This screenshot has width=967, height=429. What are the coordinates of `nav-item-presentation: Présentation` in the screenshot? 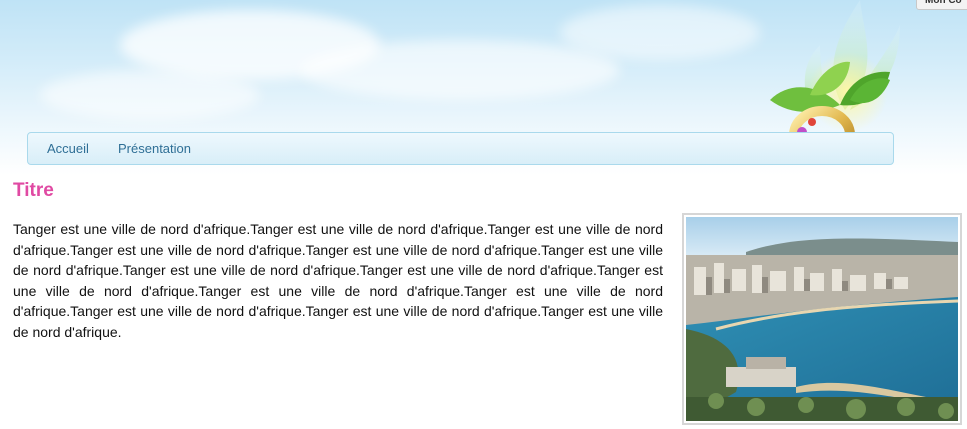 It's located at (154, 148).